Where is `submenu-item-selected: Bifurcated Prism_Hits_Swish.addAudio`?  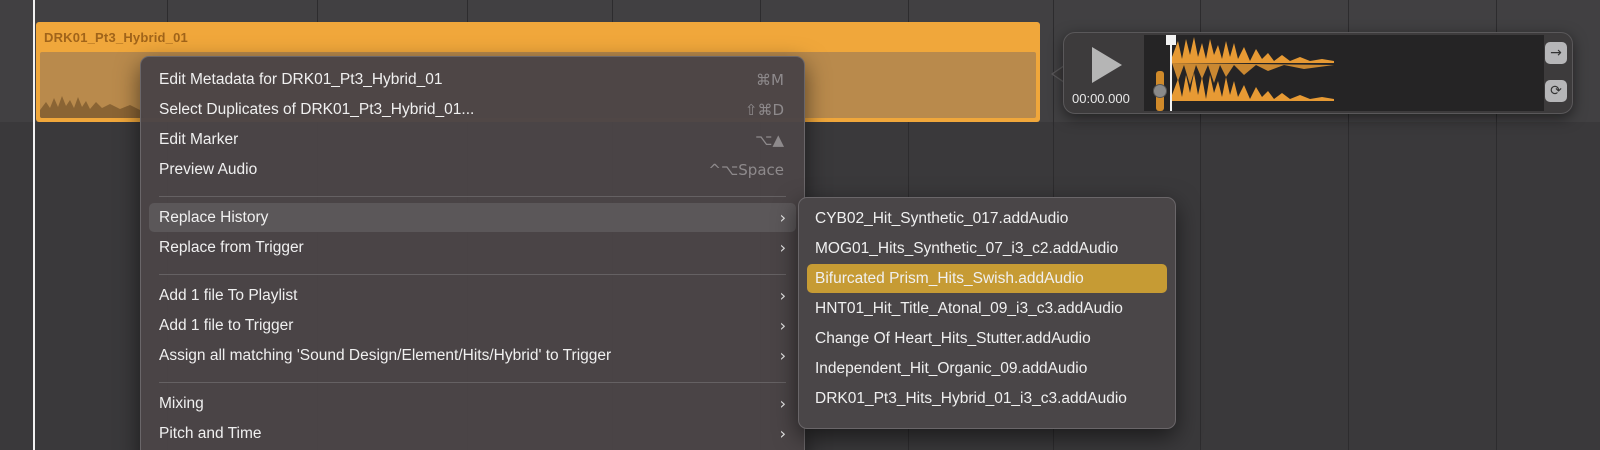
submenu-item-selected: Bifurcated Prism_Hits_Swish.addAudio is located at coordinates (987, 278).